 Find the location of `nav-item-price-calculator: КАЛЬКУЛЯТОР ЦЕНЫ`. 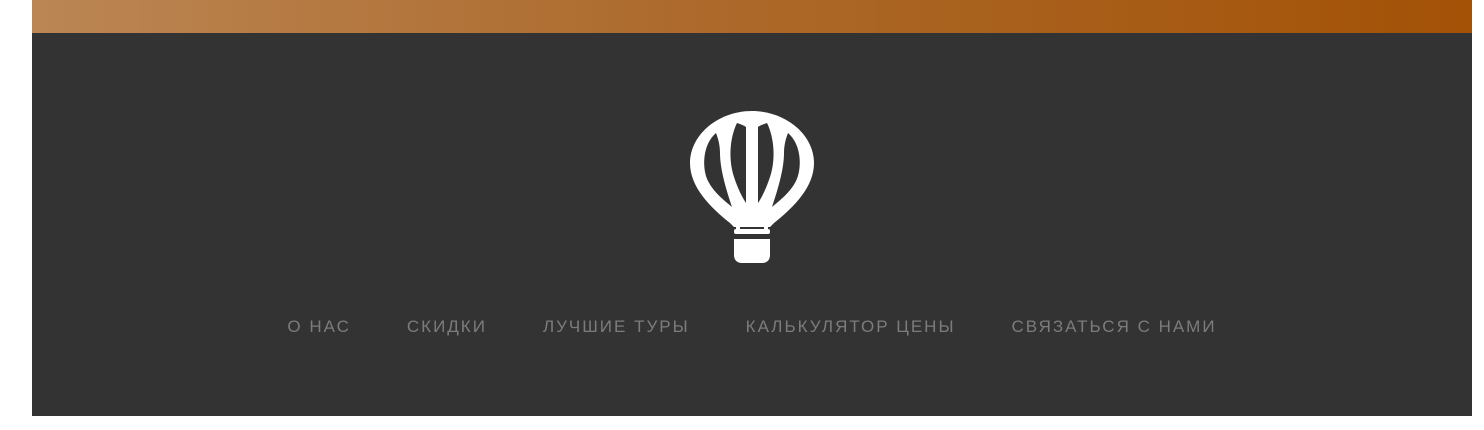

nav-item-price-calculator: КАЛЬКУЛЯТОР ЦЕНЫ is located at coordinates (851, 327).